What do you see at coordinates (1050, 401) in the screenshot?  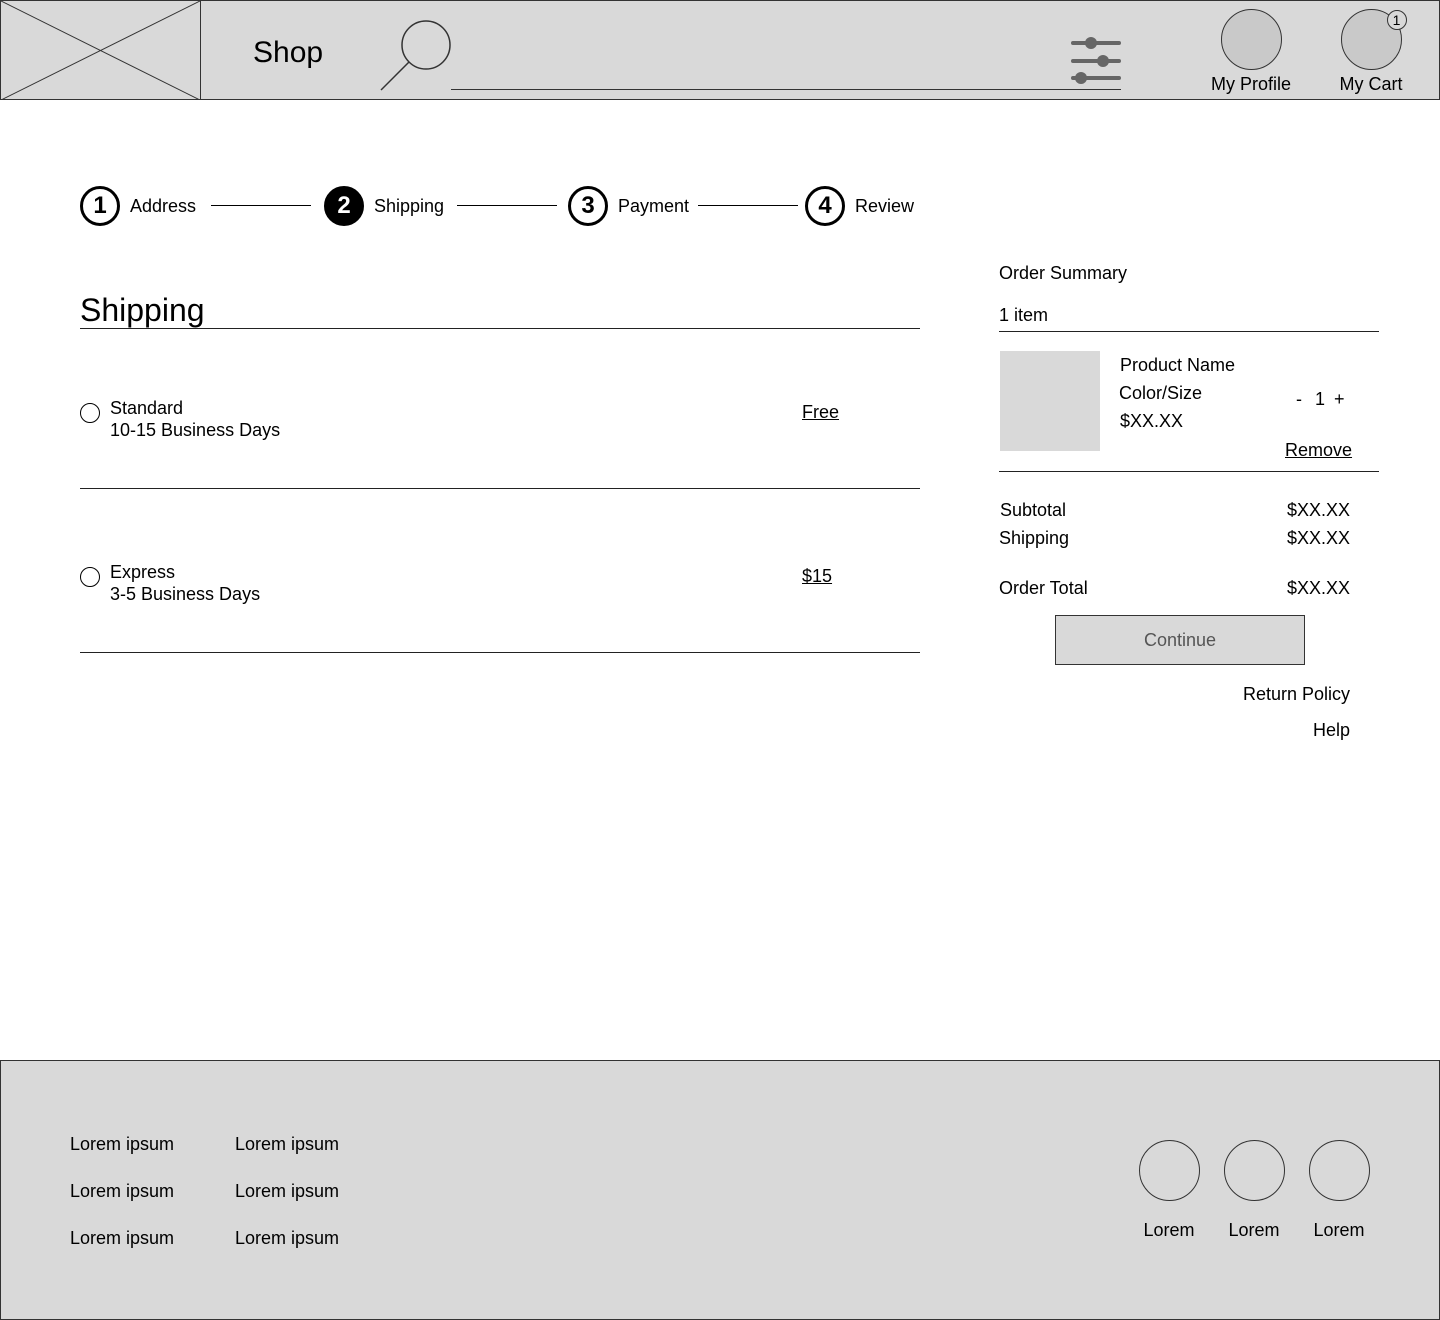 I see `product-image` at bounding box center [1050, 401].